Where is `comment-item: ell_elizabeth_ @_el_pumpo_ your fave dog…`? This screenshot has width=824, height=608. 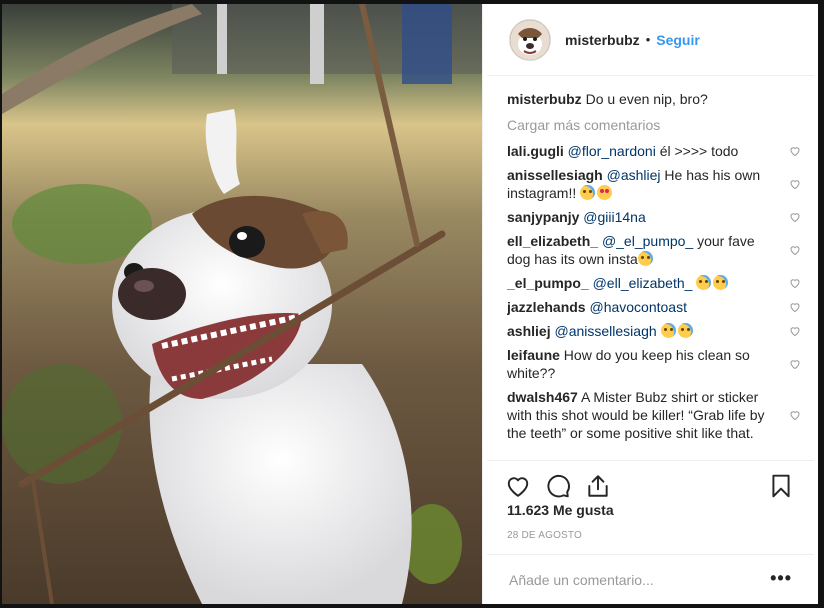 comment-item: ell_elizabeth_ @_el_pumpo_ your fave dog… is located at coordinates (655, 250).